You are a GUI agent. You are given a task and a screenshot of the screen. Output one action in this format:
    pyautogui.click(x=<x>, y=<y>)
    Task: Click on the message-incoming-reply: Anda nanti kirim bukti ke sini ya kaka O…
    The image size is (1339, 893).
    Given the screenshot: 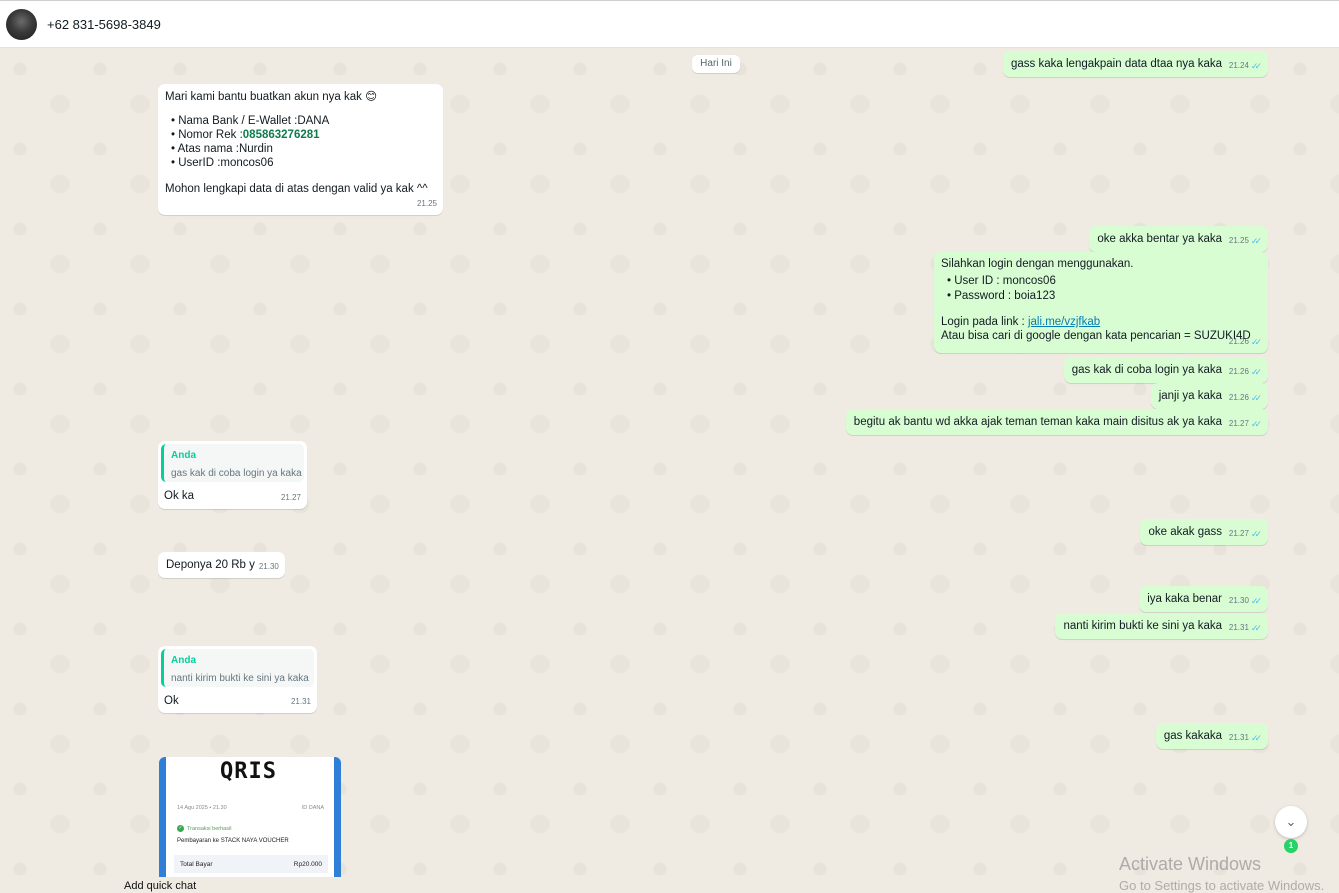 What is the action you would take?
    pyautogui.click(x=237, y=679)
    